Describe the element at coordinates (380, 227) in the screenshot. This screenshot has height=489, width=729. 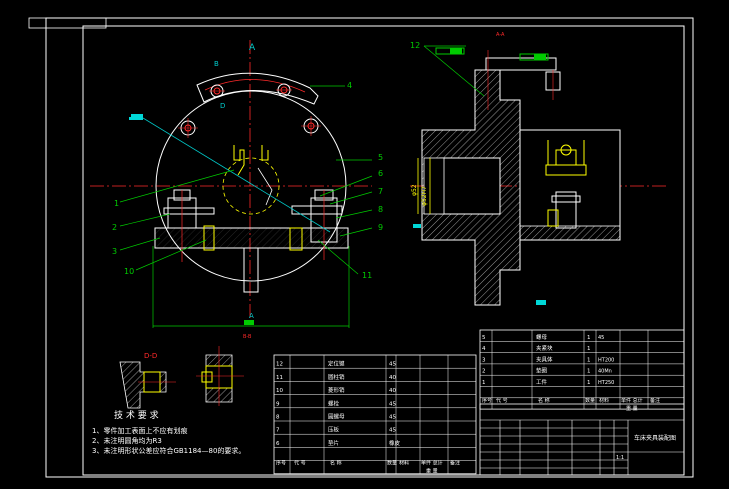
I see `balloon-9: 9` at that location.